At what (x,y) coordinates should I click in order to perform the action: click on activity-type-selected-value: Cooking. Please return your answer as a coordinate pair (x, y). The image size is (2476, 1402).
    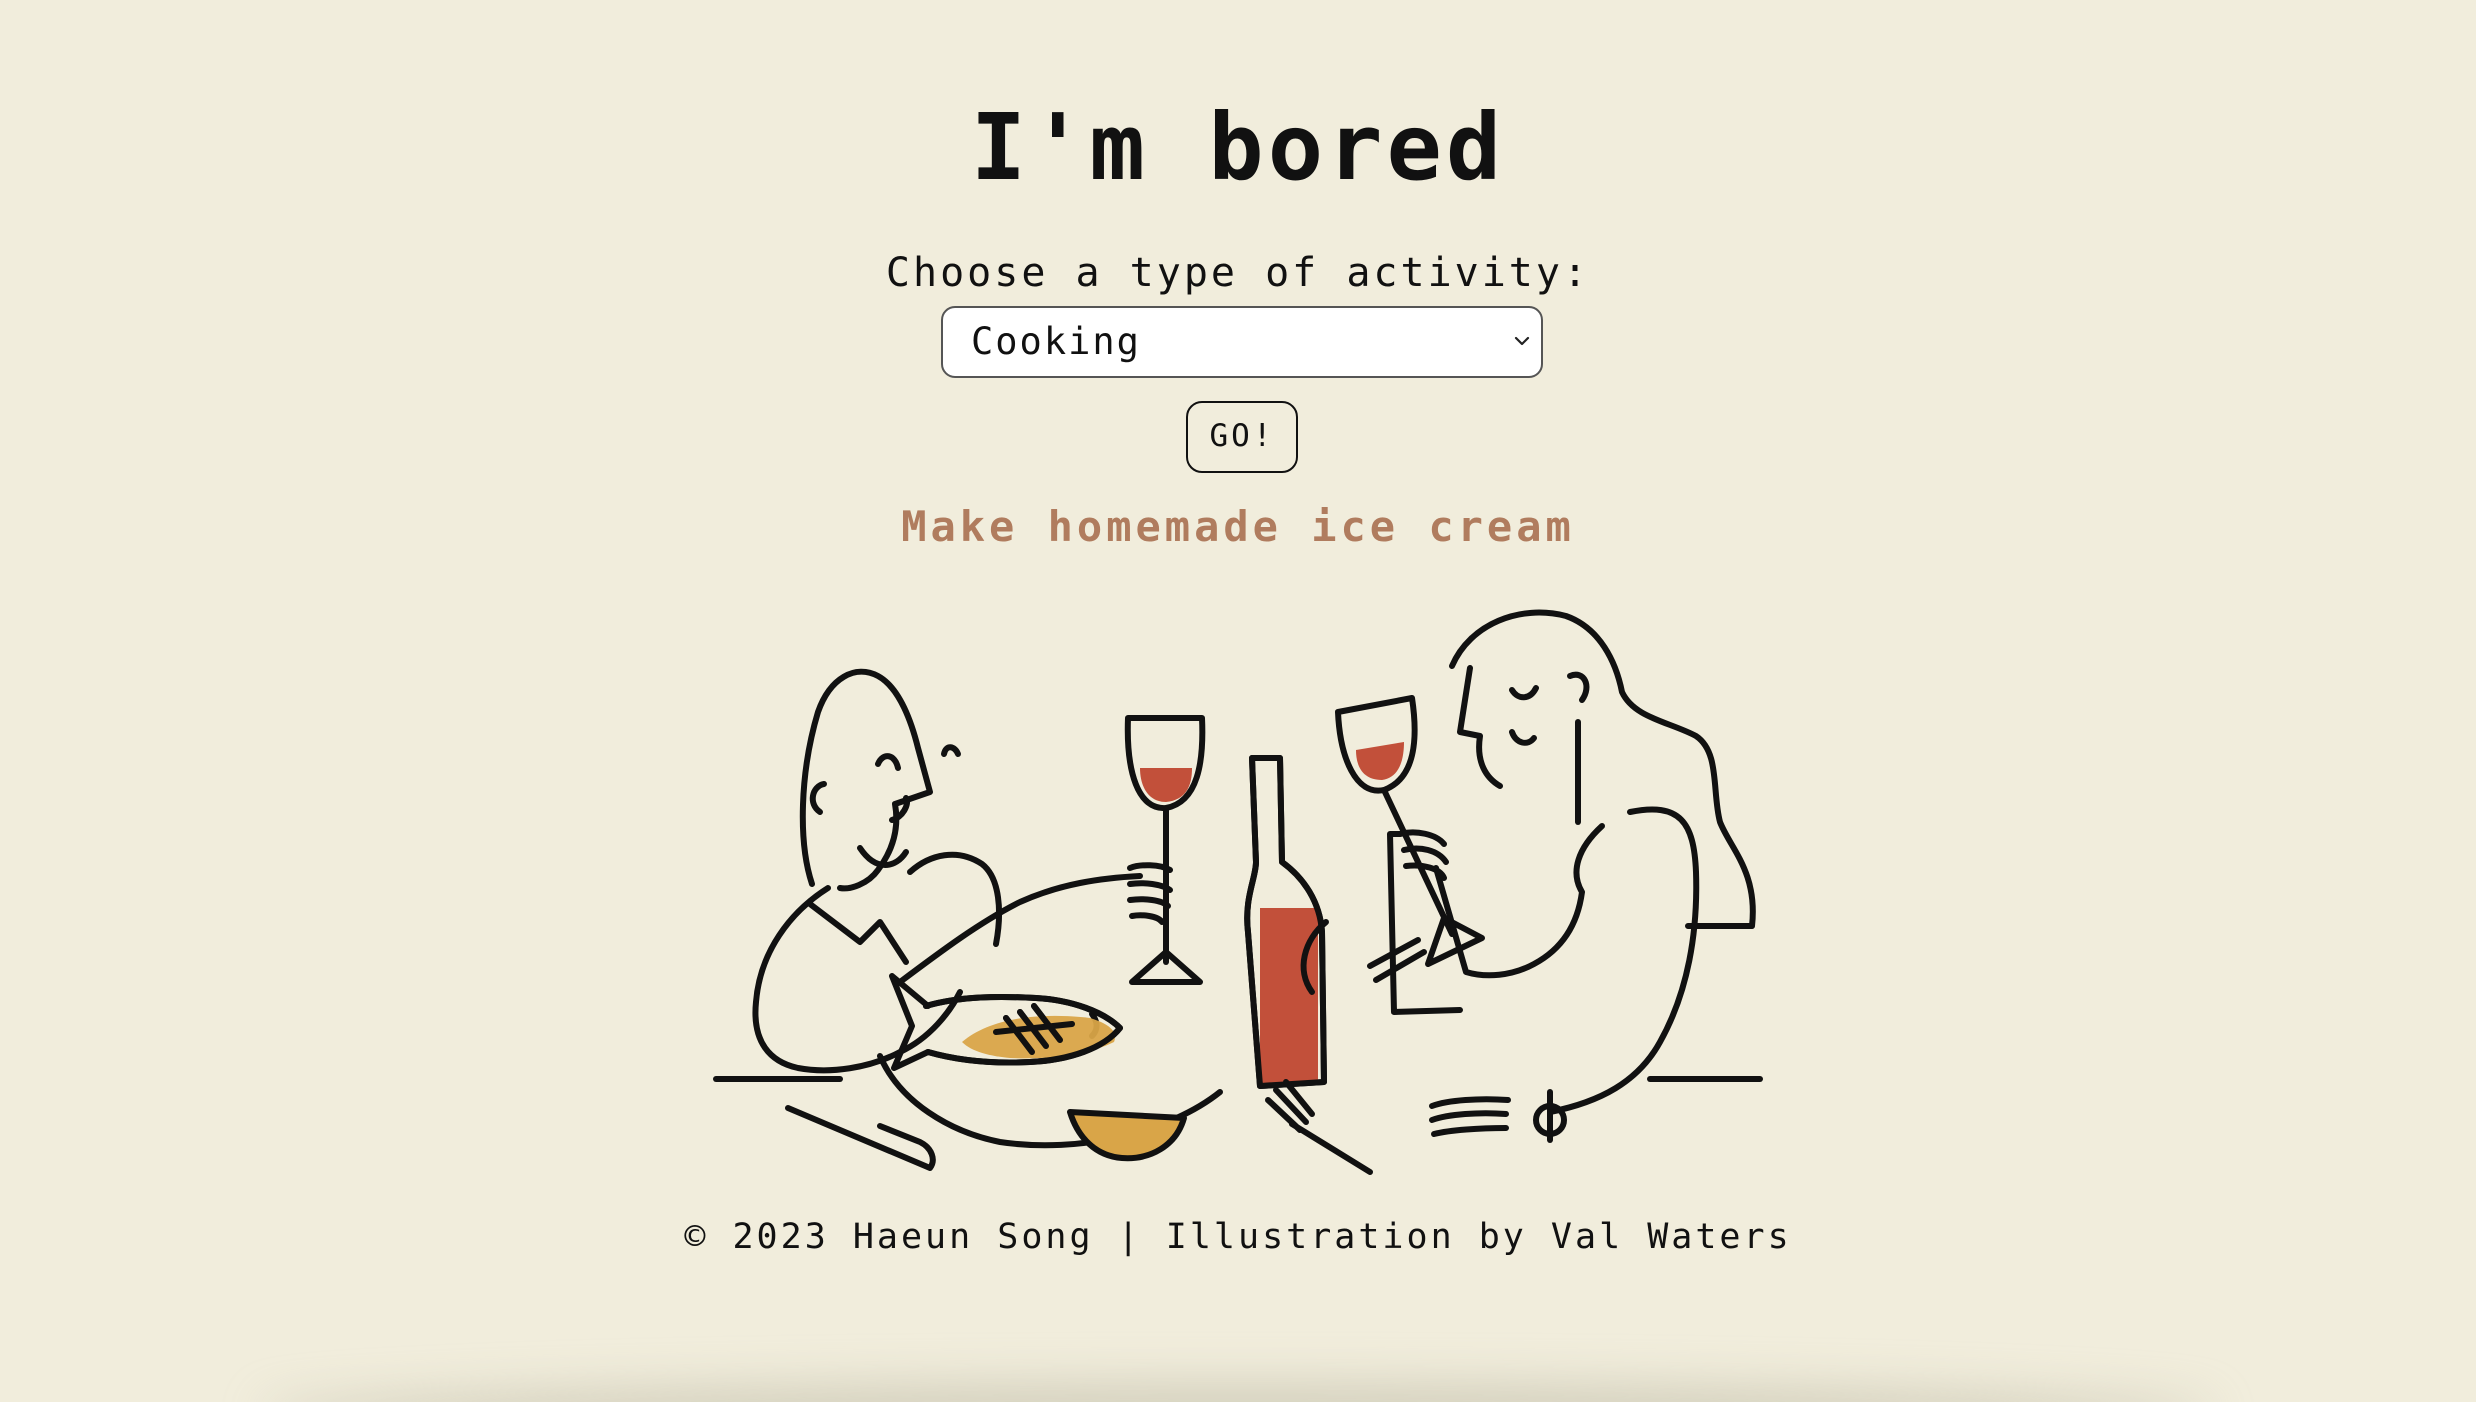
    Looking at the image, I should click on (1056, 341).